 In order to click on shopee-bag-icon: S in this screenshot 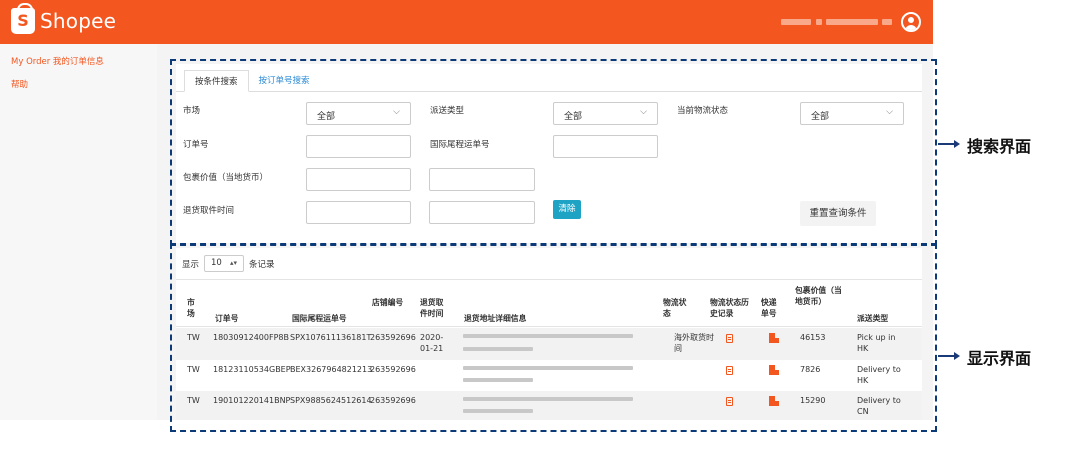, I will do `click(23, 18)`.